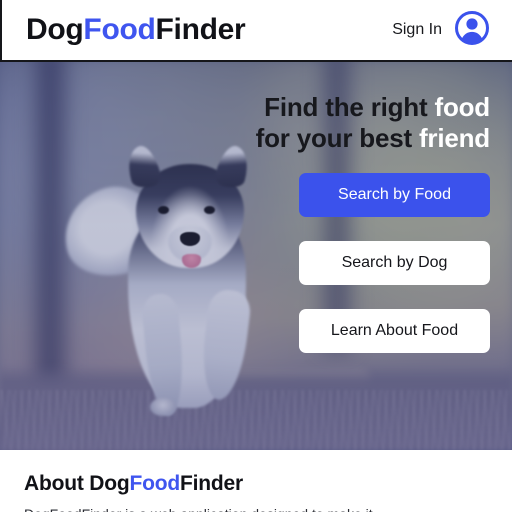  I want to click on hero-headline-line2-highlight: friend, so click(454, 137).